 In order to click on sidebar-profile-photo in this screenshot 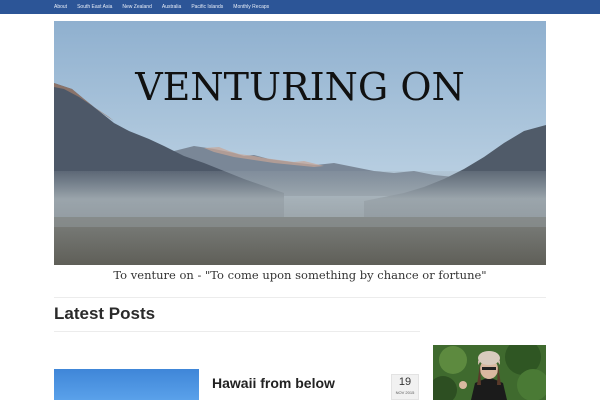, I will do `click(489, 372)`.